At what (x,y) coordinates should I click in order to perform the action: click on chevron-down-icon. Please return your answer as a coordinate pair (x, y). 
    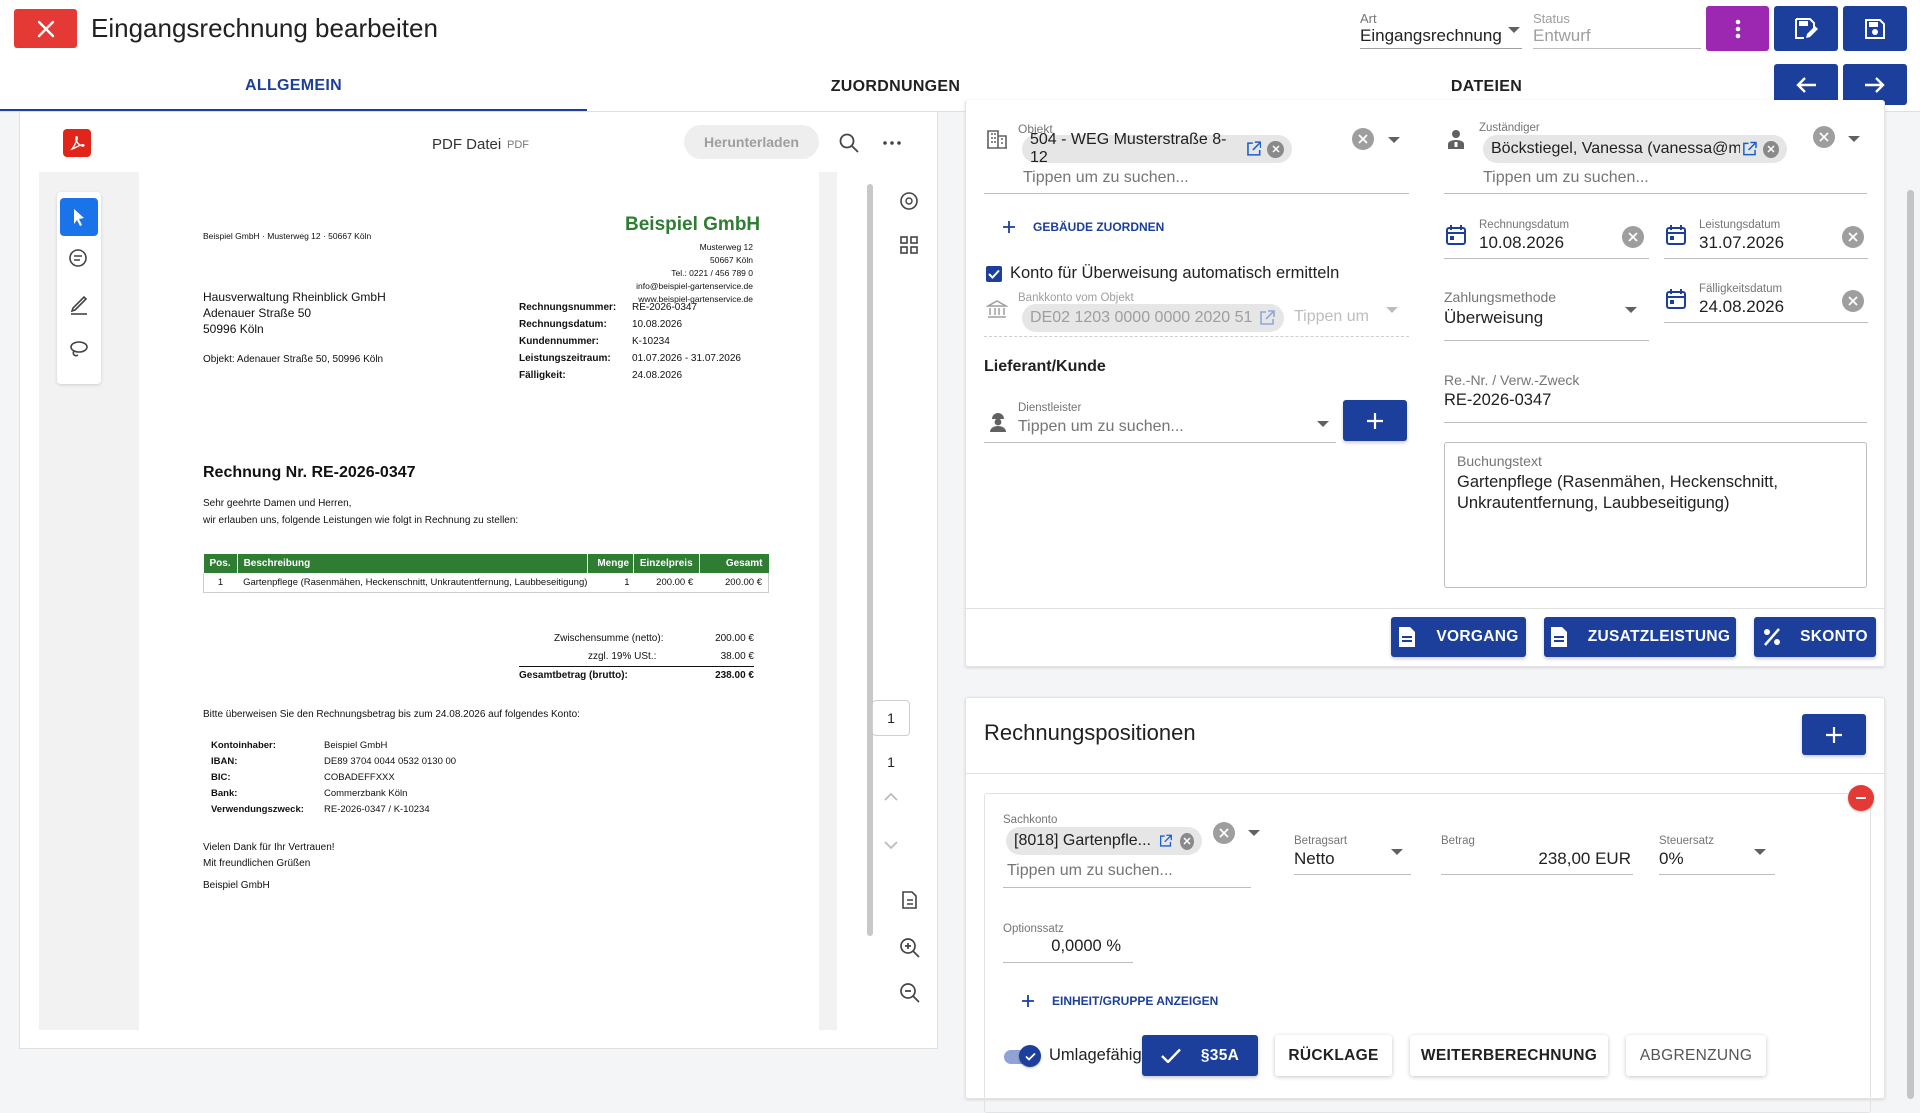
    Looking at the image, I should click on (891, 845).